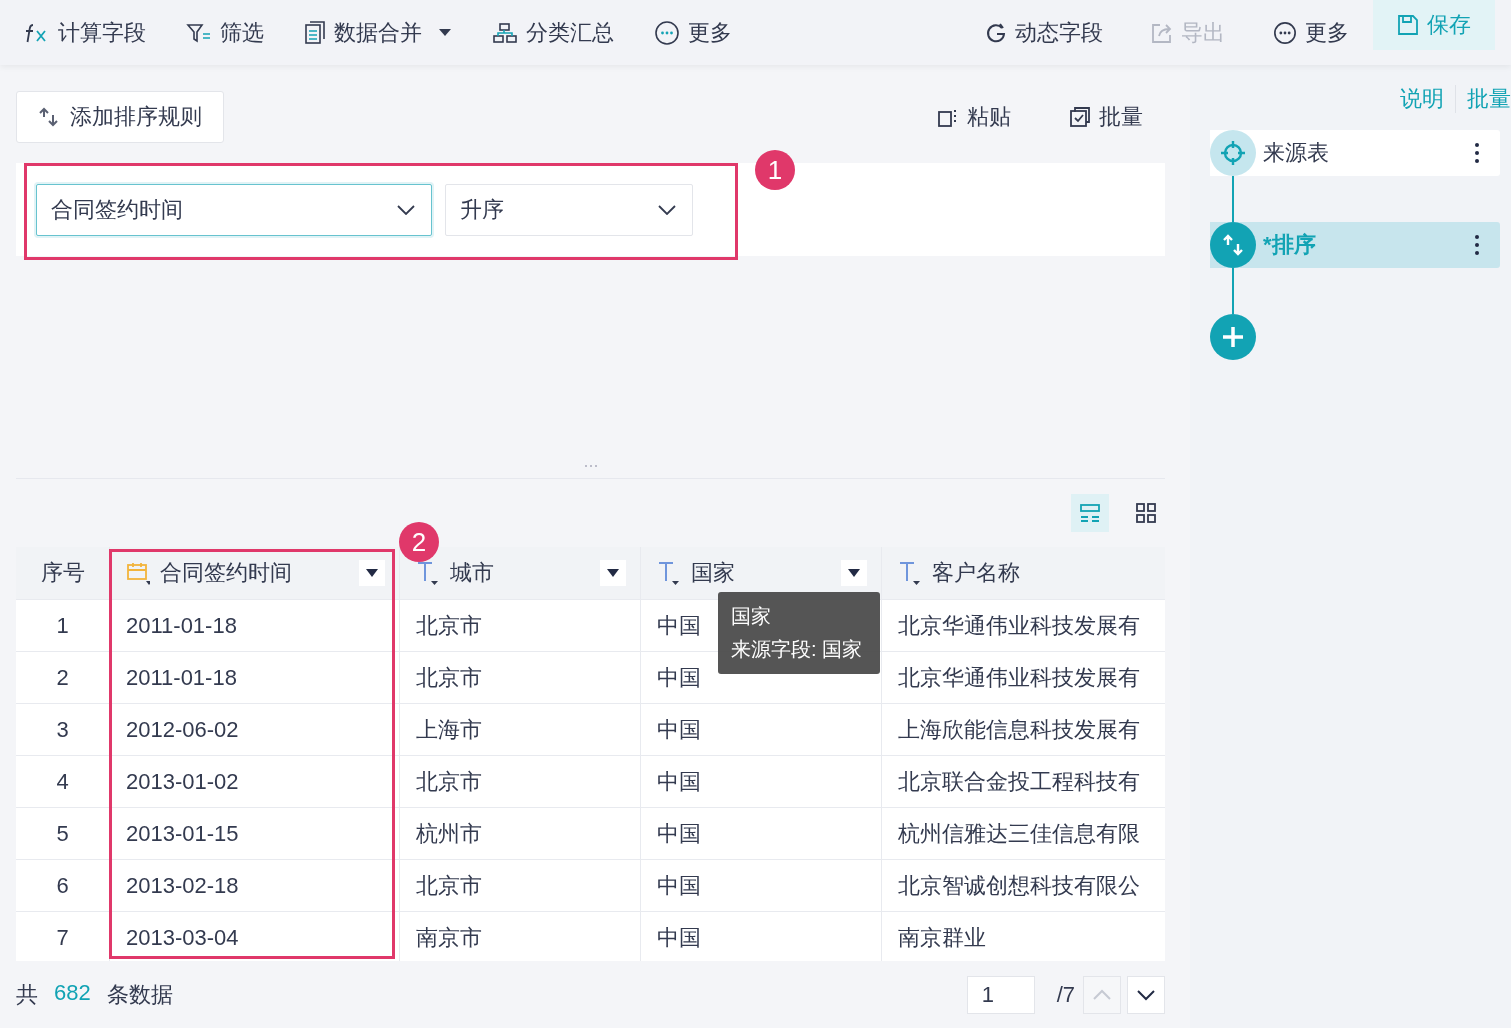  What do you see at coordinates (225, 32) in the screenshot?
I see `toolbar-button: 筛选` at bounding box center [225, 32].